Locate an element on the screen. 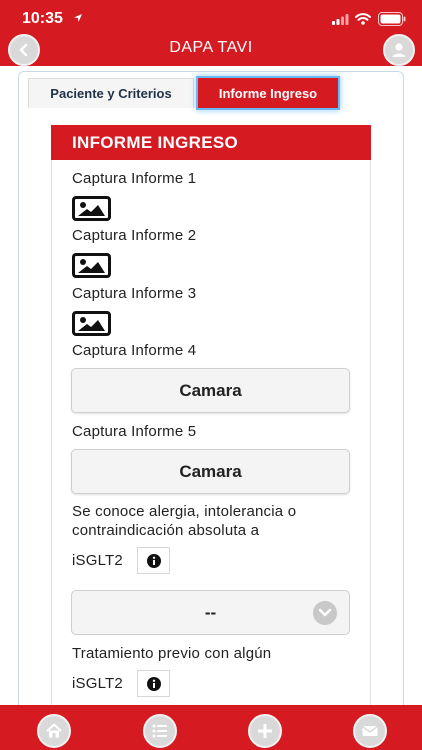 The image size is (422, 750). battery-icon is located at coordinates (392, 19).